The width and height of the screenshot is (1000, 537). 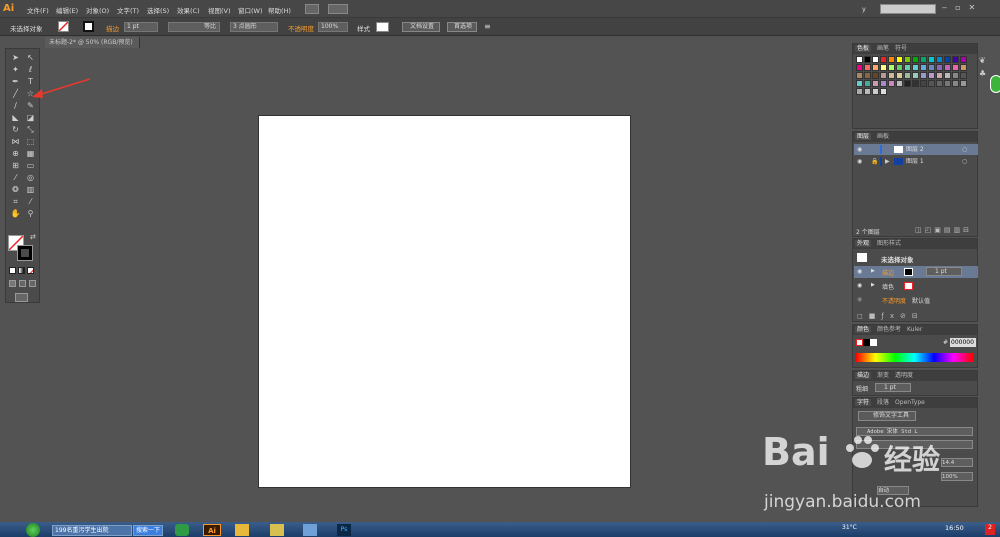 What do you see at coordinates (883, 375) in the screenshot?
I see `tab-gradient: 渐变` at bounding box center [883, 375].